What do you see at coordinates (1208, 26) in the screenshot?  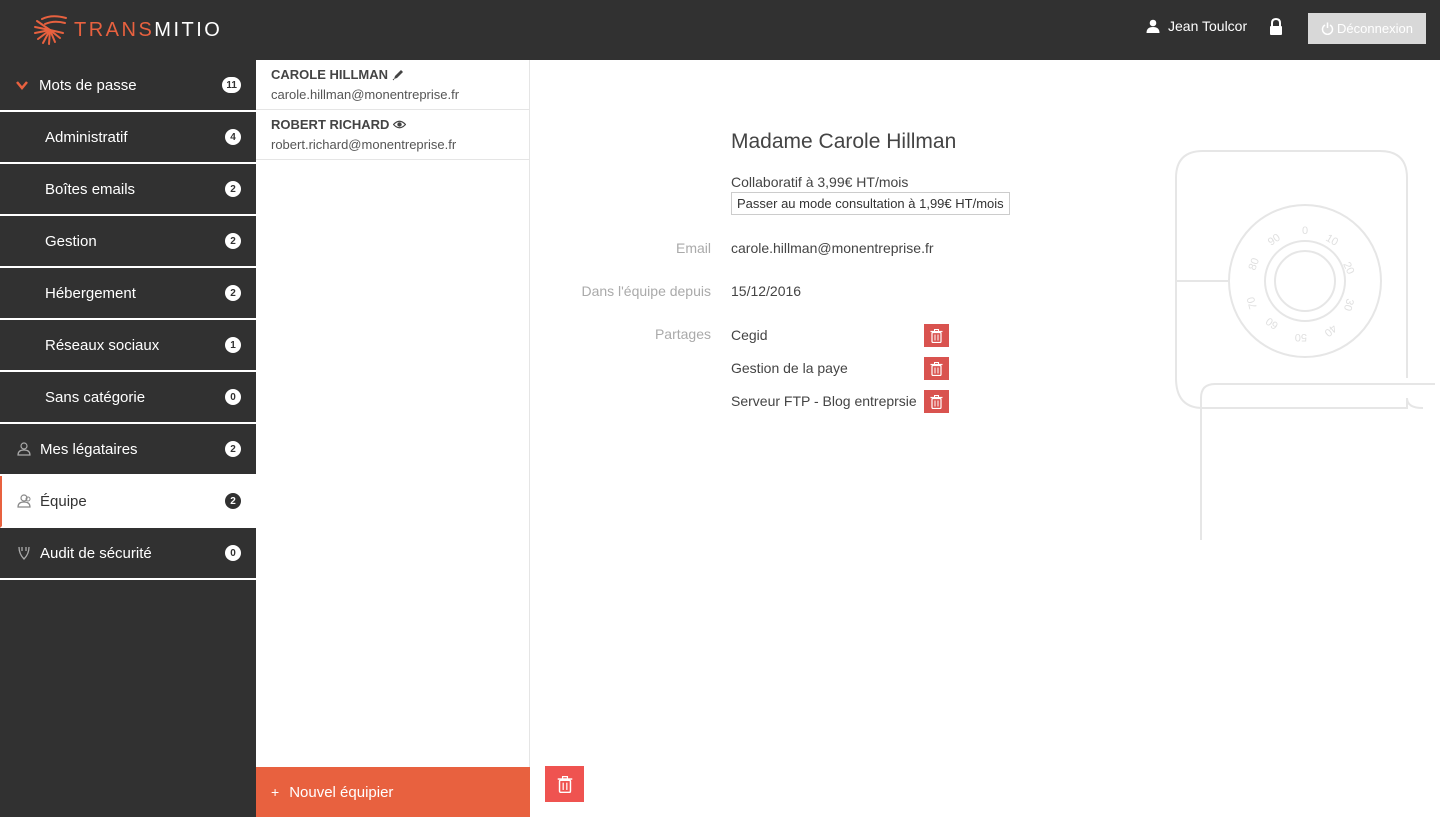 I see `user-name: Jean Toulcor` at bounding box center [1208, 26].